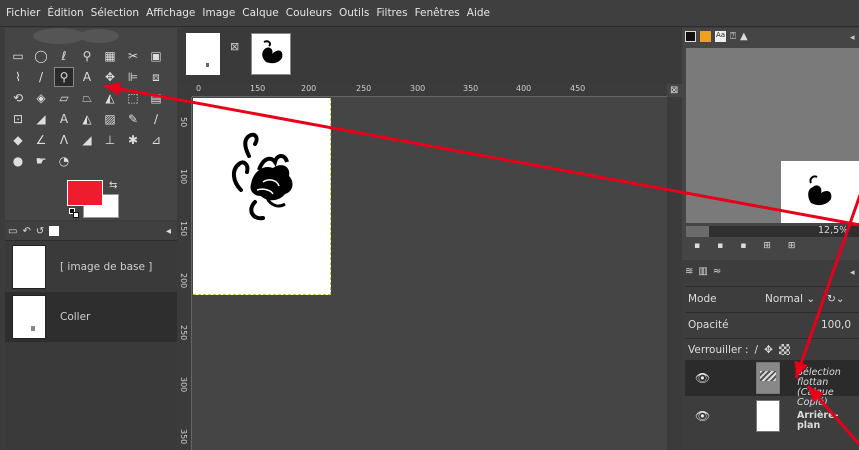  I want to click on image-tab-paste, so click(271, 54).